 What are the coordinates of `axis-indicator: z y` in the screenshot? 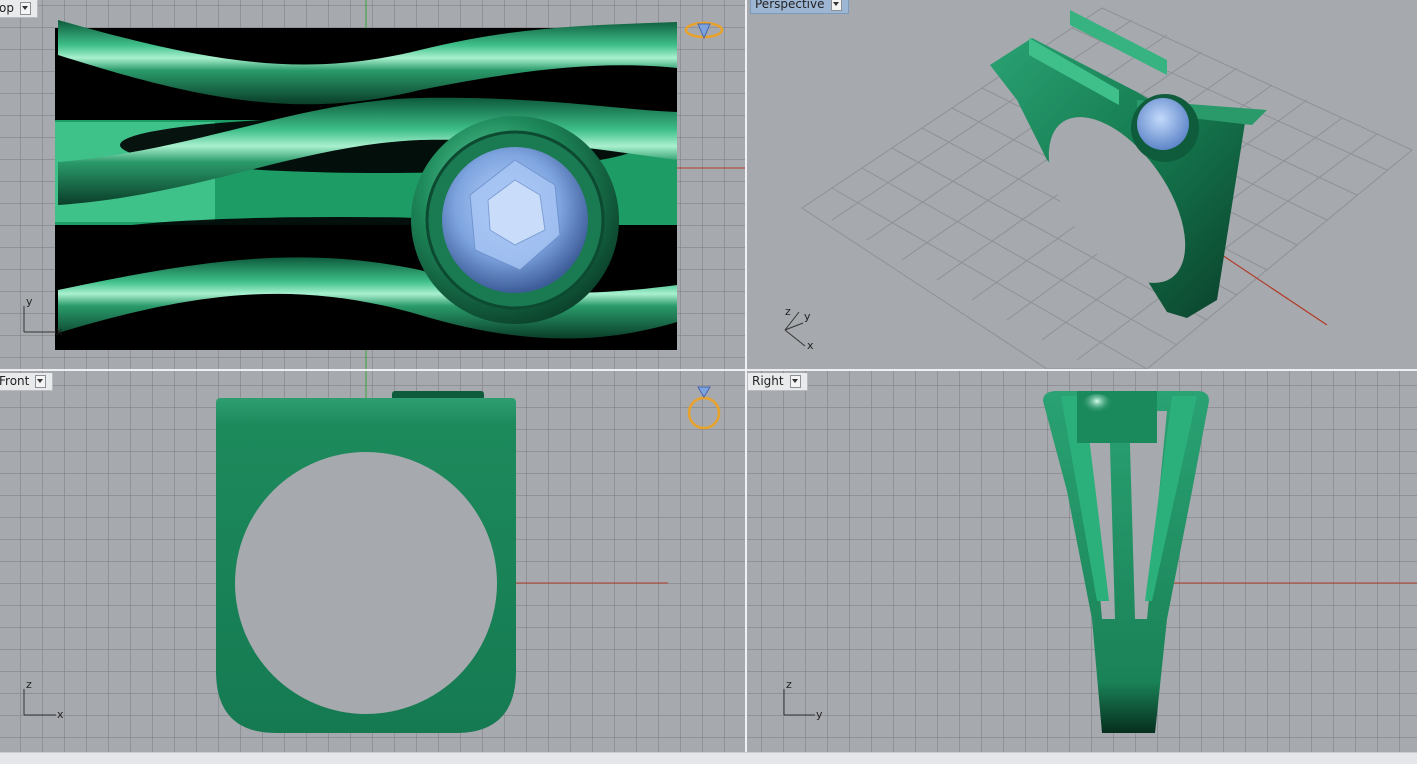 It's located at (803, 699).